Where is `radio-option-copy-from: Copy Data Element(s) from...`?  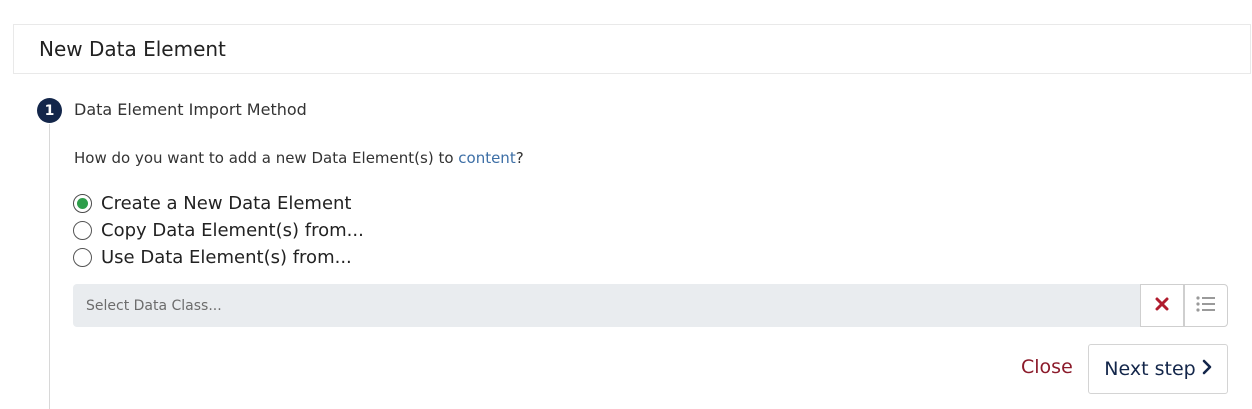 radio-option-copy-from: Copy Data Element(s) from... is located at coordinates (218, 230).